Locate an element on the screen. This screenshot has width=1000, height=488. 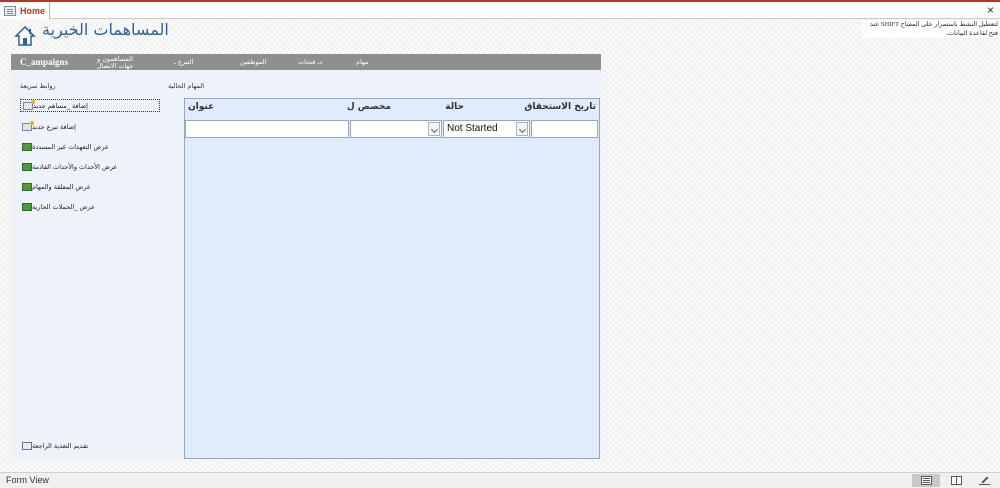
quick-link-label: عرض _الحملات الجارية is located at coordinates (63, 206).